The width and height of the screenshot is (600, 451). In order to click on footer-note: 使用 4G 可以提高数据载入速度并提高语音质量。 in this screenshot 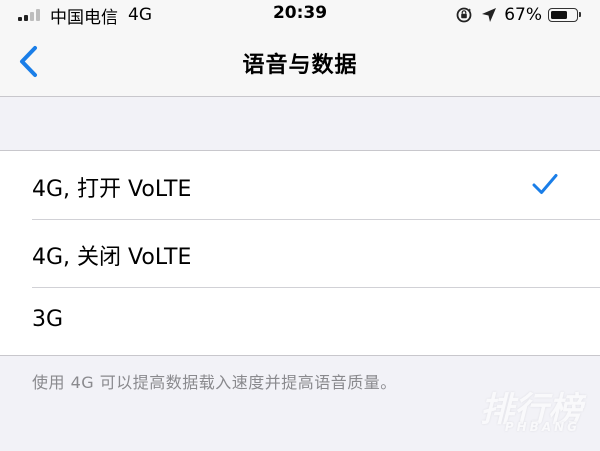, I will do `click(214, 382)`.